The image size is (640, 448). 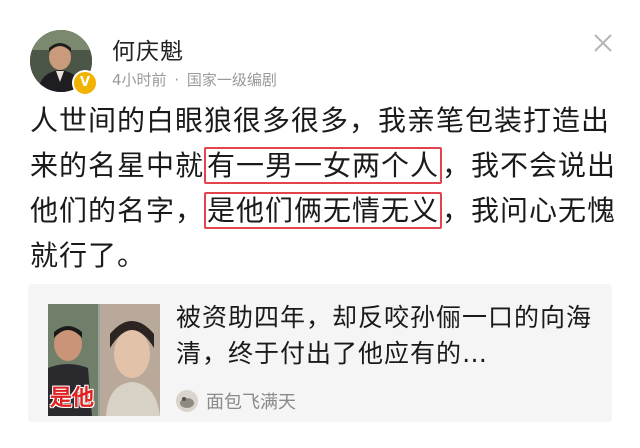 I want to click on post-time: 4小时前, so click(x=139, y=80).